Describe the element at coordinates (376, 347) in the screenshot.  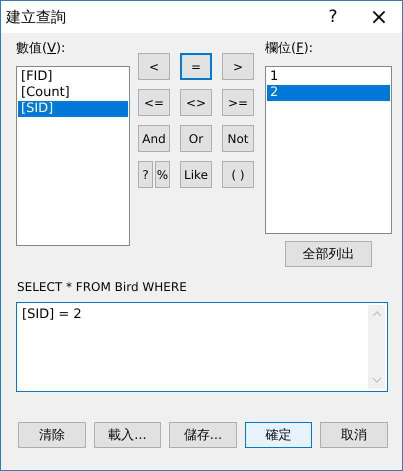
I see `scrollbar` at that location.